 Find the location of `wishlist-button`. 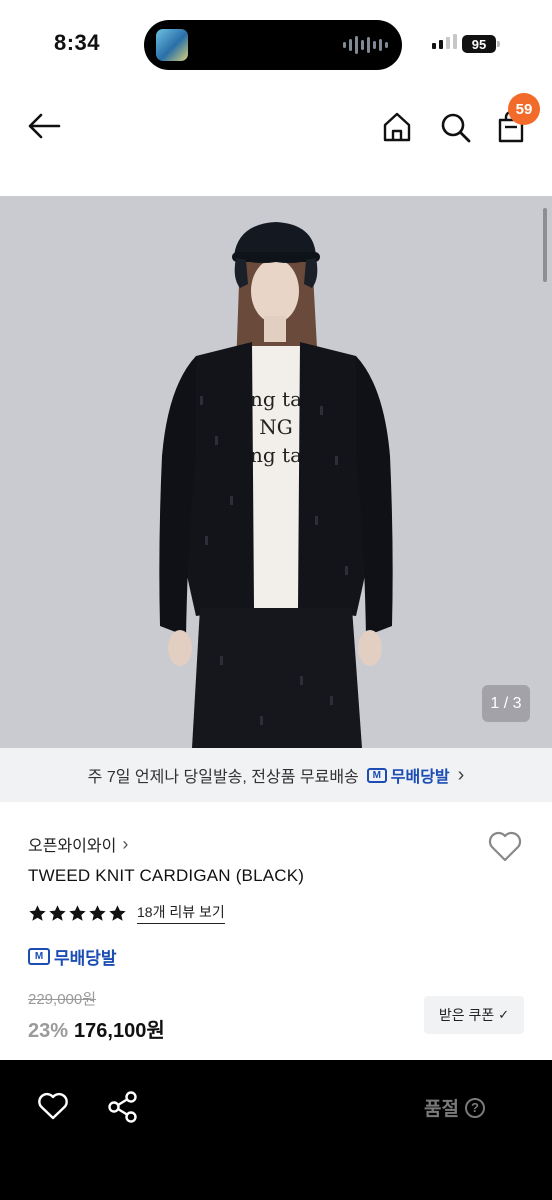

wishlist-button is located at coordinates (505, 846).